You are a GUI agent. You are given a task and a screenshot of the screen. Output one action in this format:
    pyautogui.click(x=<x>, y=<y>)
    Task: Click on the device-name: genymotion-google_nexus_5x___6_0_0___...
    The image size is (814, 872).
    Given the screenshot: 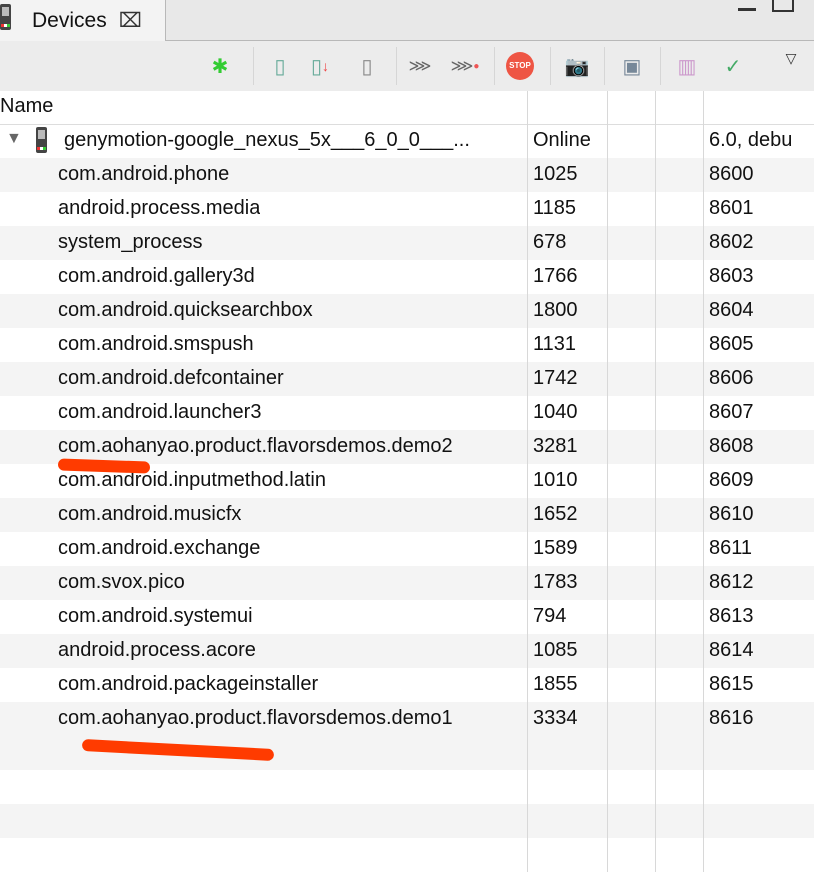 What is the action you would take?
    pyautogui.click(x=267, y=140)
    